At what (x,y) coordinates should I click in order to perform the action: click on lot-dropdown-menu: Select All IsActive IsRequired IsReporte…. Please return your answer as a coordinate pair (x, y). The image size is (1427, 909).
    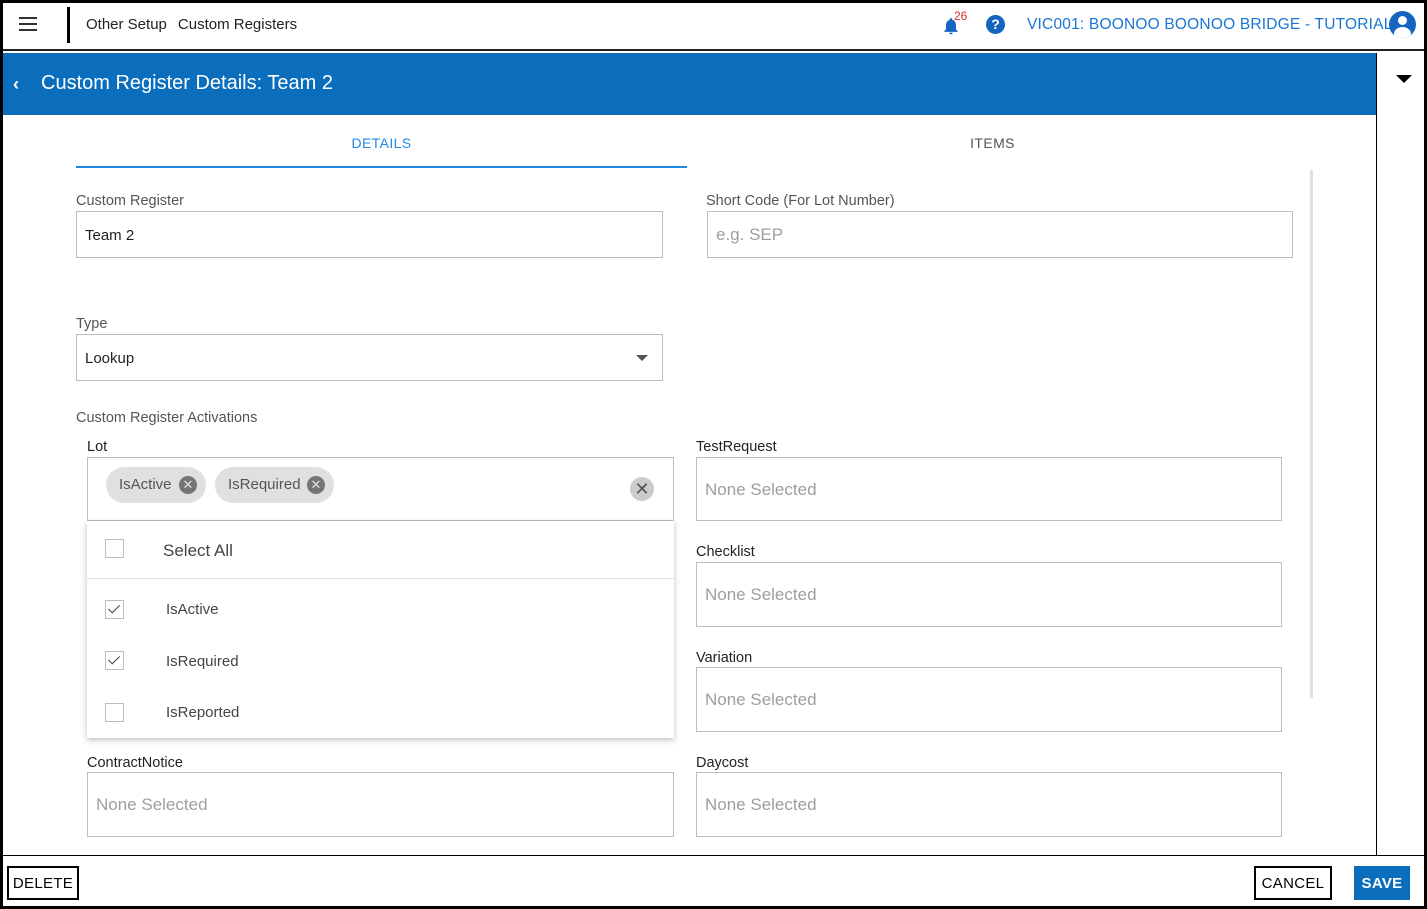
    Looking at the image, I should click on (380, 629).